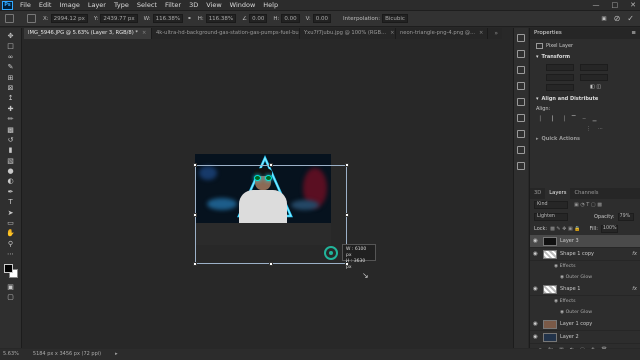  Describe the element at coordinates (594, 77) in the screenshot. I see `prop-y-field` at that location.